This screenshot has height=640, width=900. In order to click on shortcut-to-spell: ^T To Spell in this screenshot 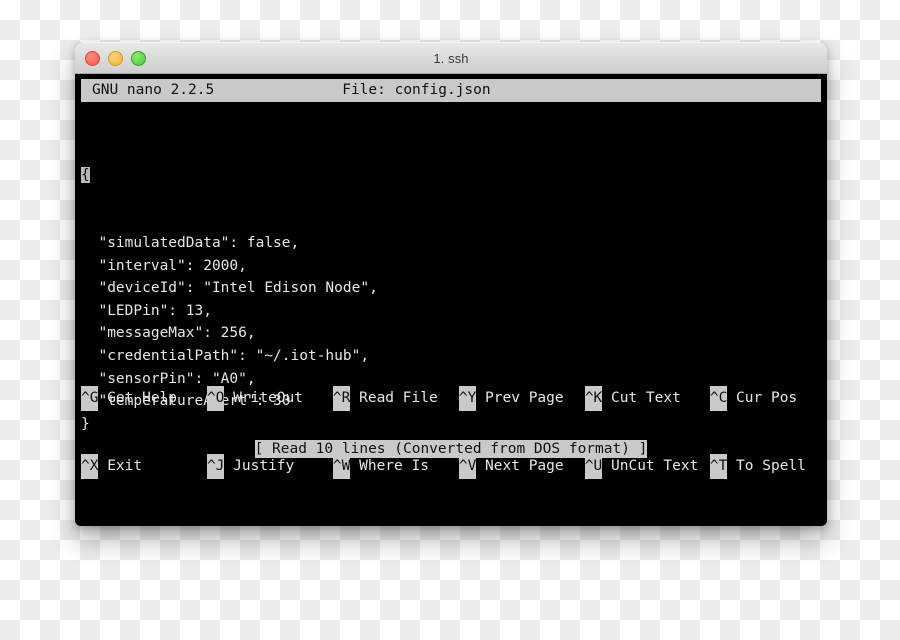, I will do `click(765, 466)`.